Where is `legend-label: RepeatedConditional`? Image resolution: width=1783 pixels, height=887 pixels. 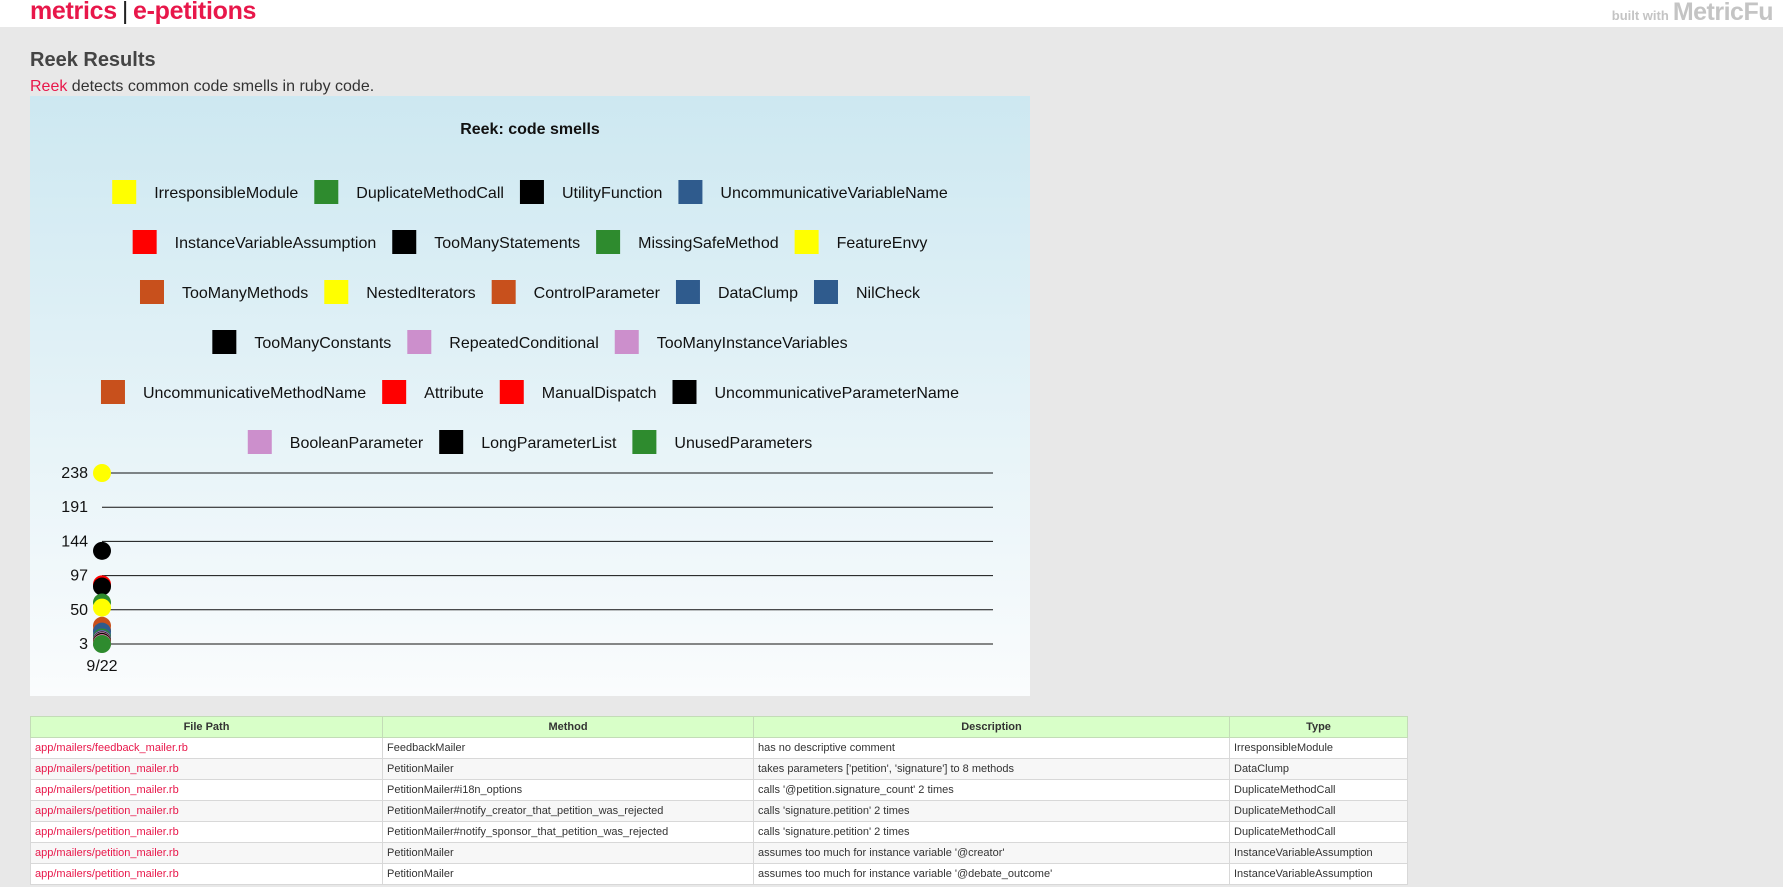
legend-label: RepeatedConditional is located at coordinates (523, 343).